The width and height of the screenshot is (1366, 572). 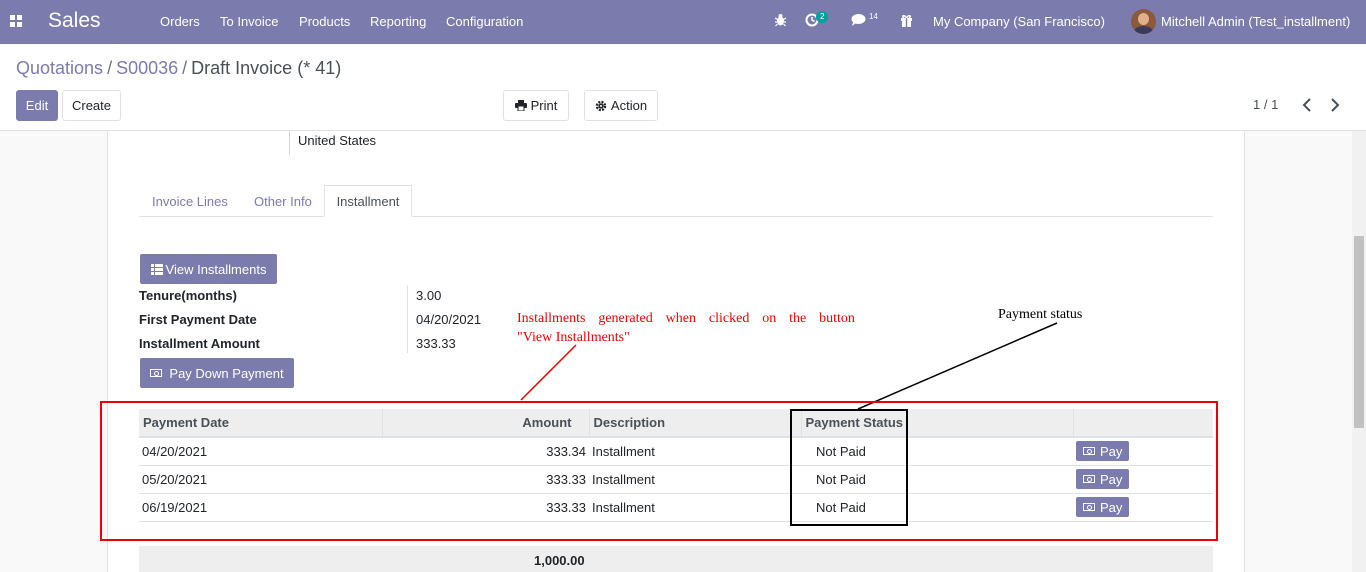 I want to click on annotation-black-box, so click(x=849, y=467).